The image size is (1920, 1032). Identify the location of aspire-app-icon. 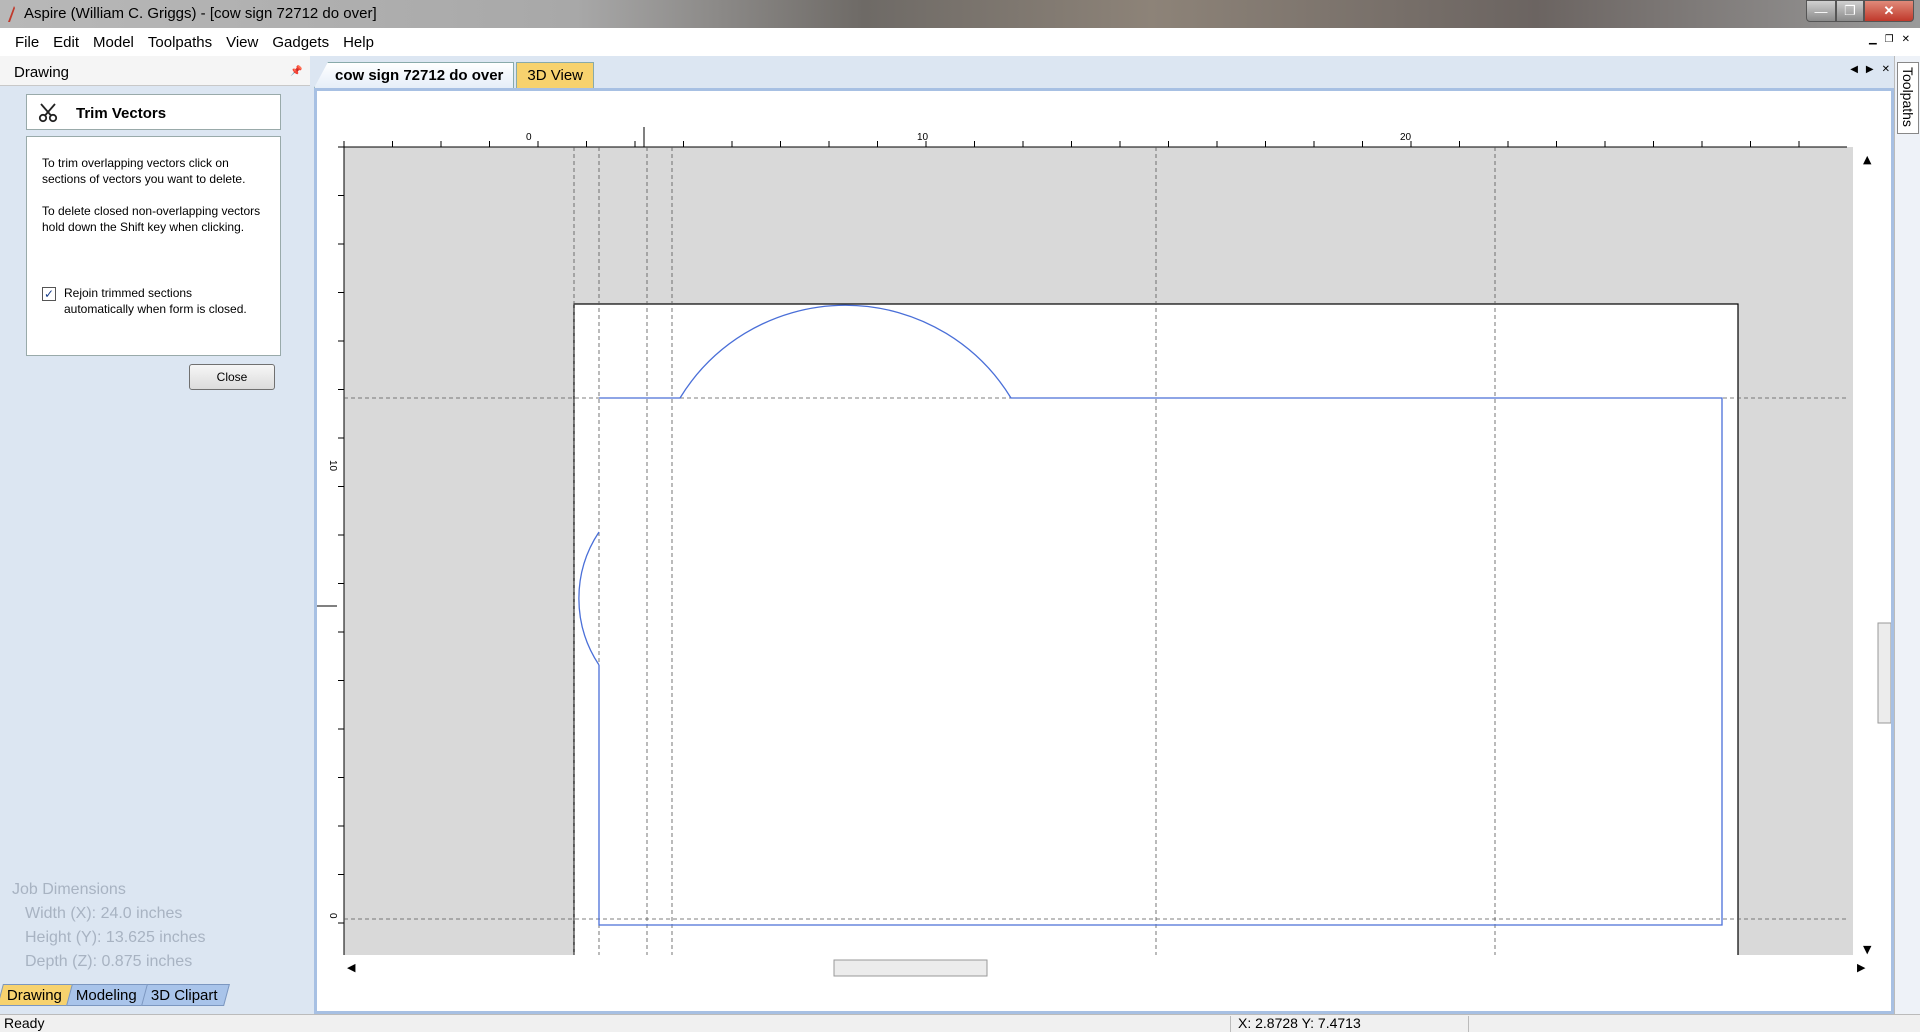
(11, 14).